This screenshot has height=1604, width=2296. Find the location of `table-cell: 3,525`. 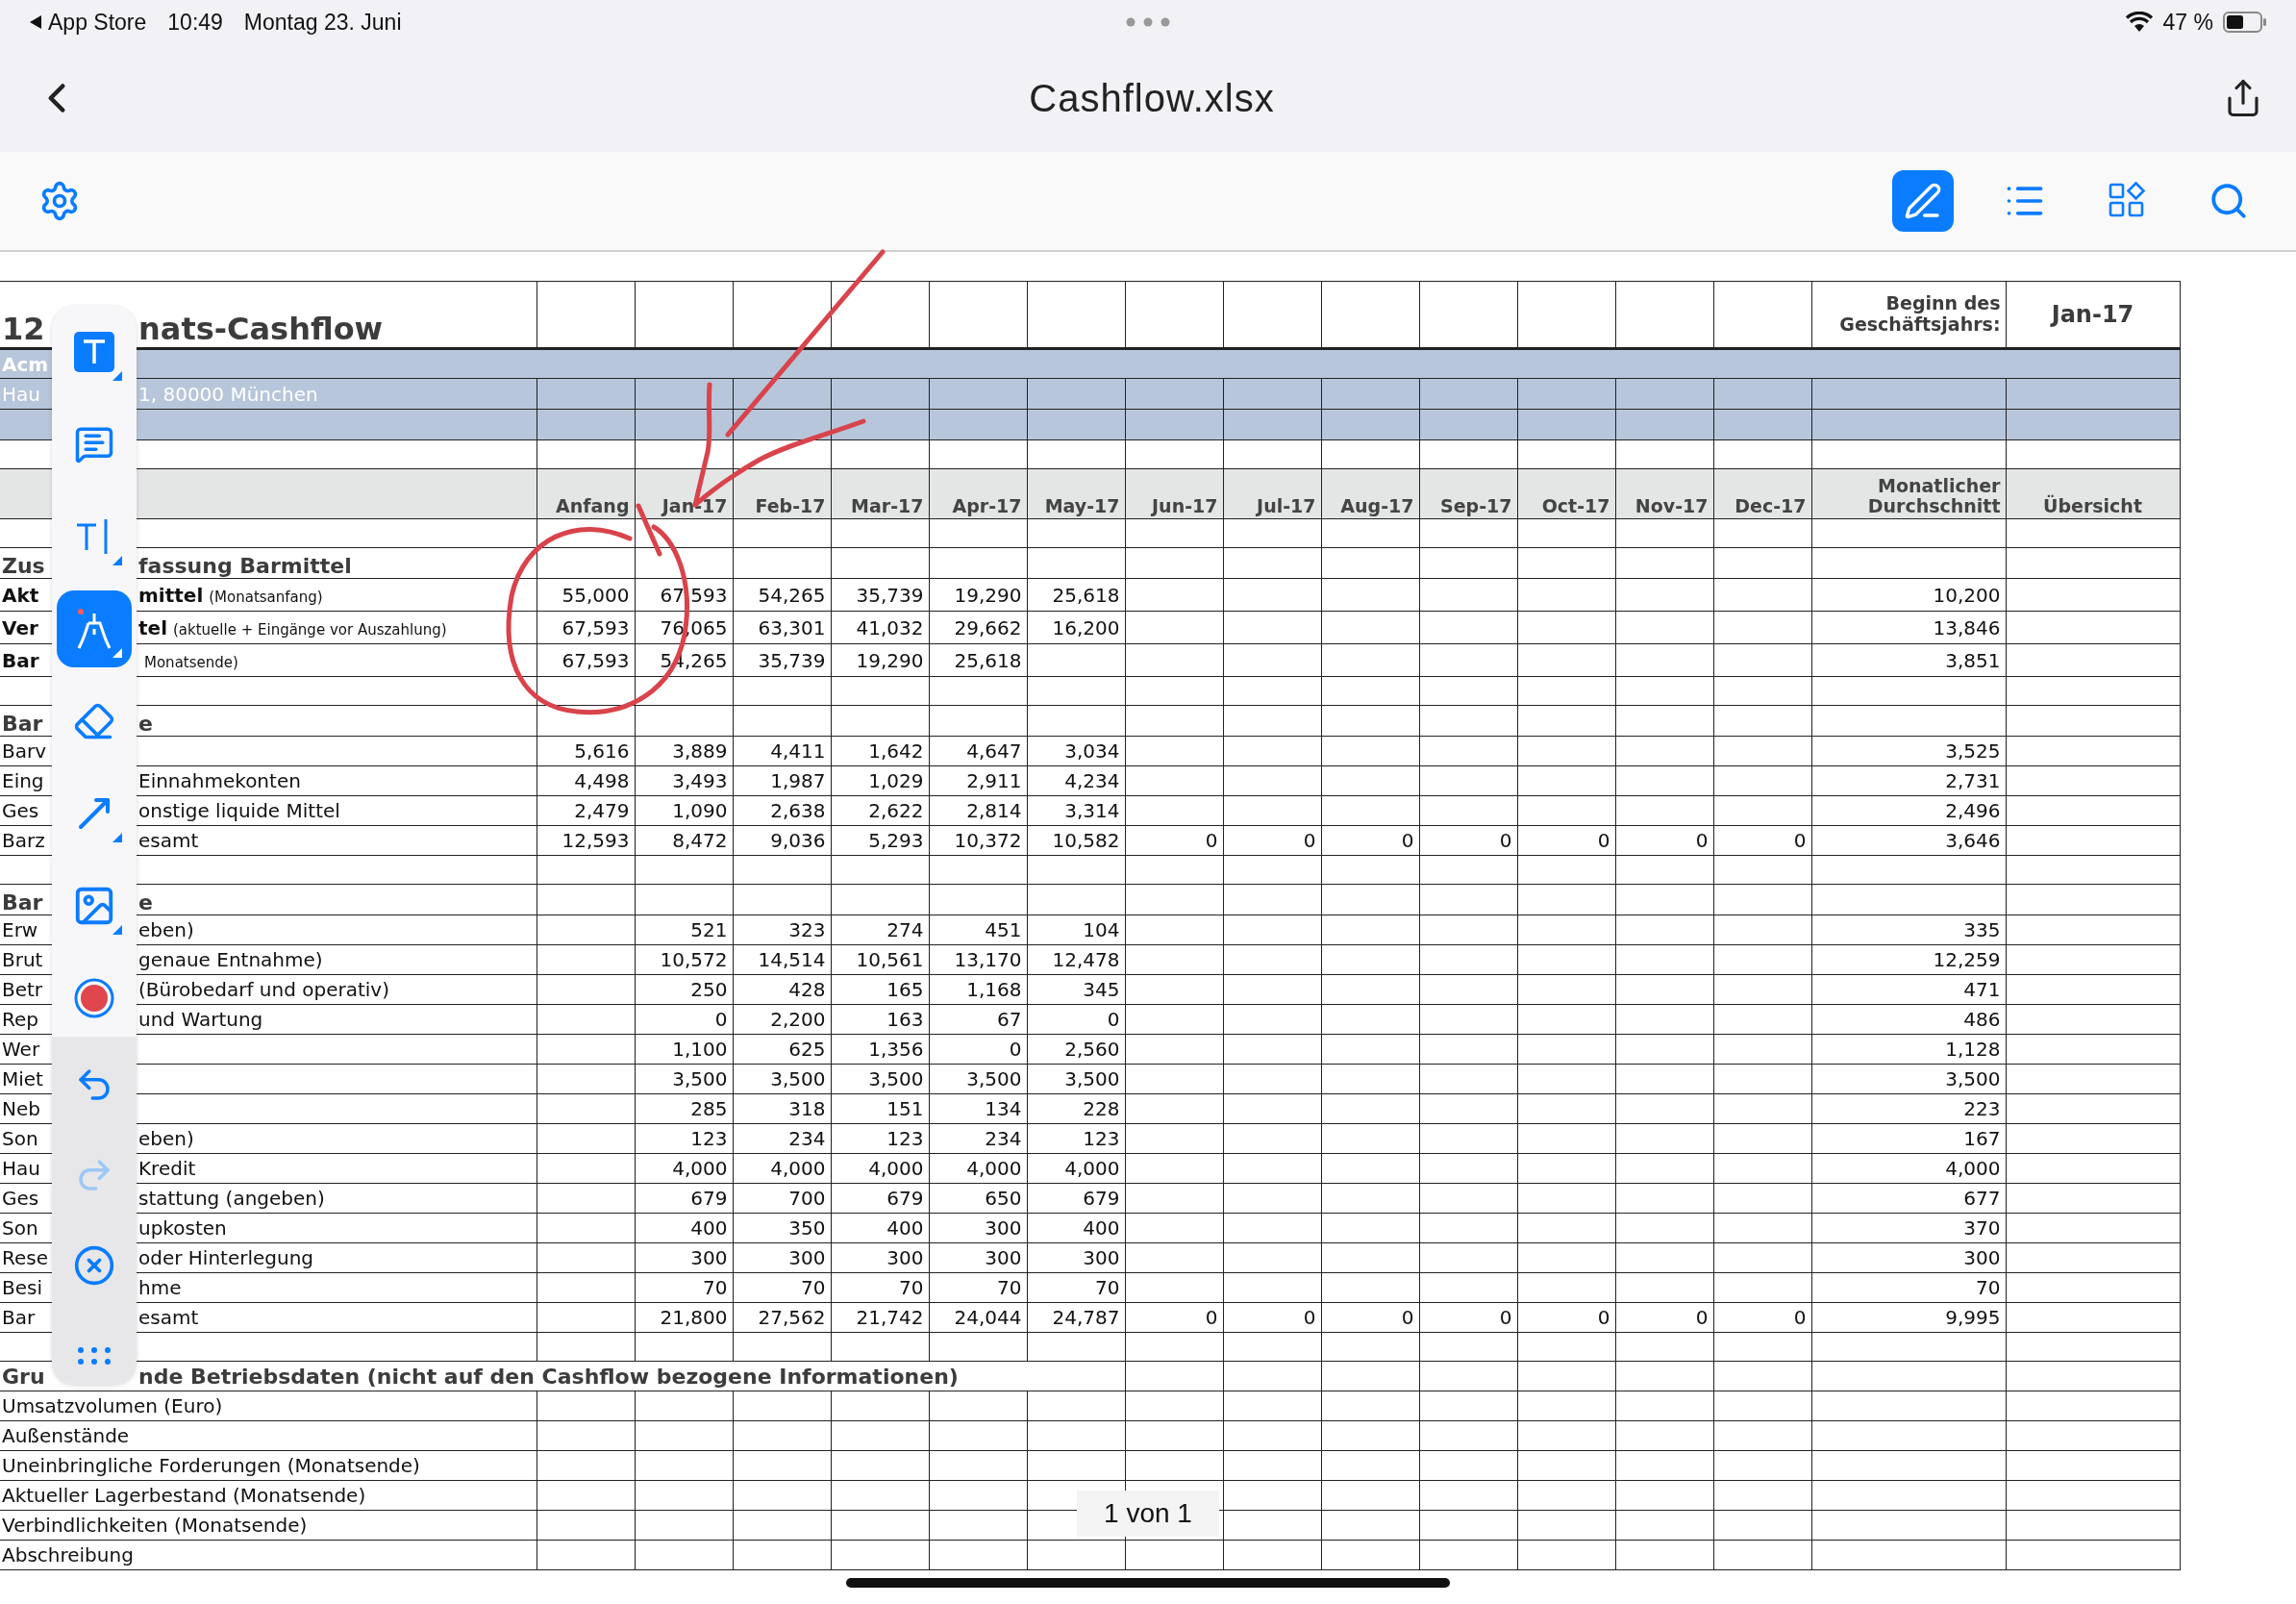

table-cell: 3,525 is located at coordinates (1908, 751).